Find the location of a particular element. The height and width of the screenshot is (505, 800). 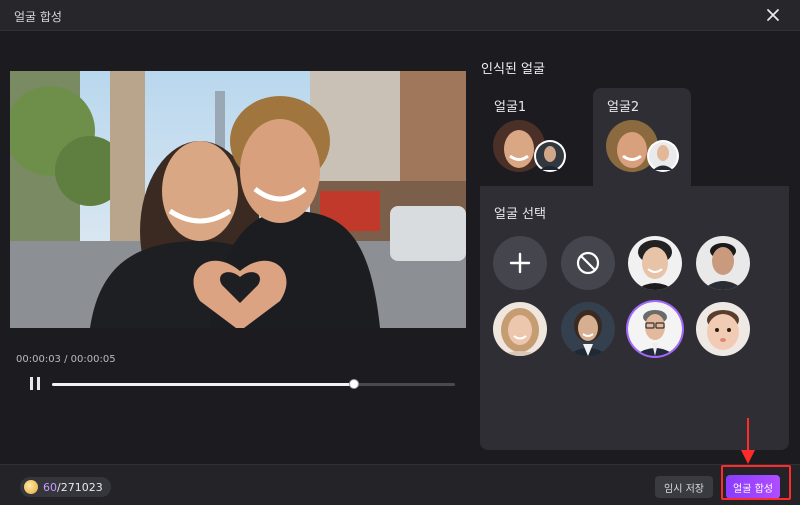

tab-face-2: 얼굴2 is located at coordinates (642, 138).